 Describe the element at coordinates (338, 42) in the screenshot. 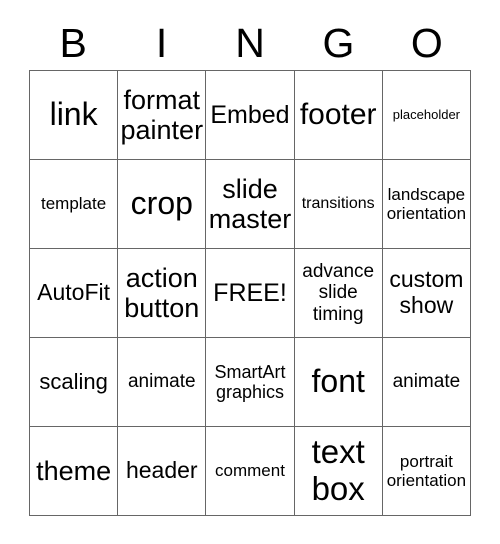

I see `bingo-header-letter-g: G` at that location.